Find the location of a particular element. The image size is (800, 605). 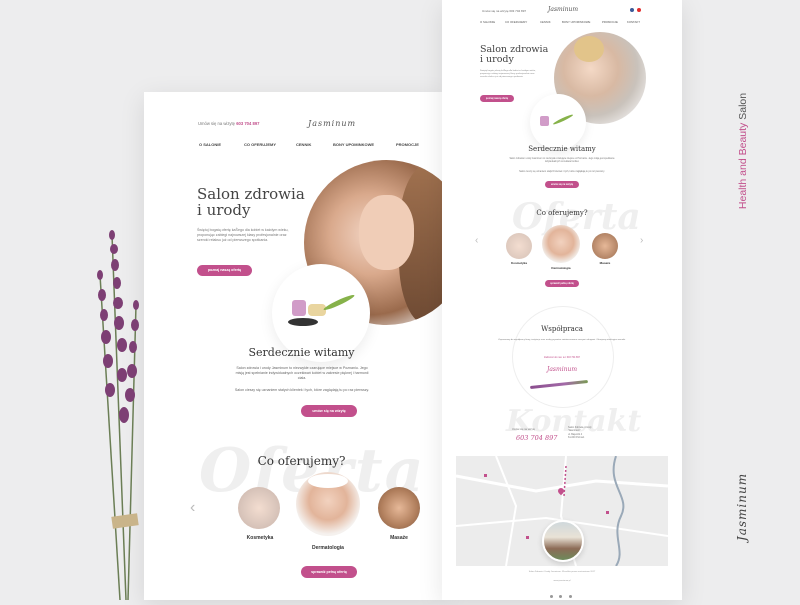

mobile-offer-background-word: Oferta is located at coordinates (576, 217).